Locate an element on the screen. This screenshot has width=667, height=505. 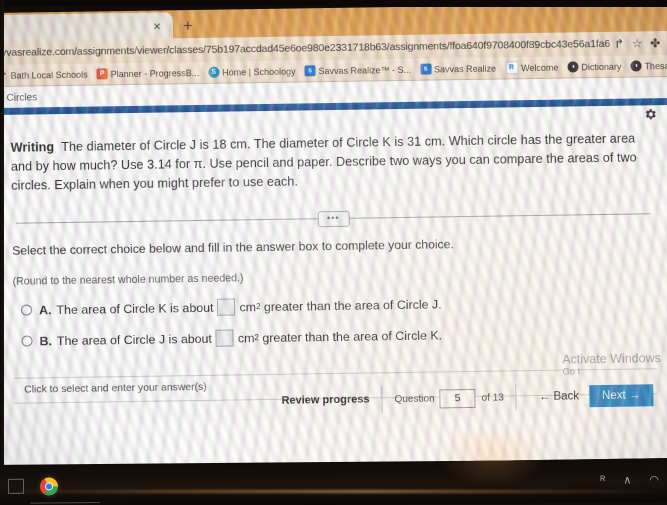
windows-taskbar: ᴿ ∧ ◠ is located at coordinates (333, 482).